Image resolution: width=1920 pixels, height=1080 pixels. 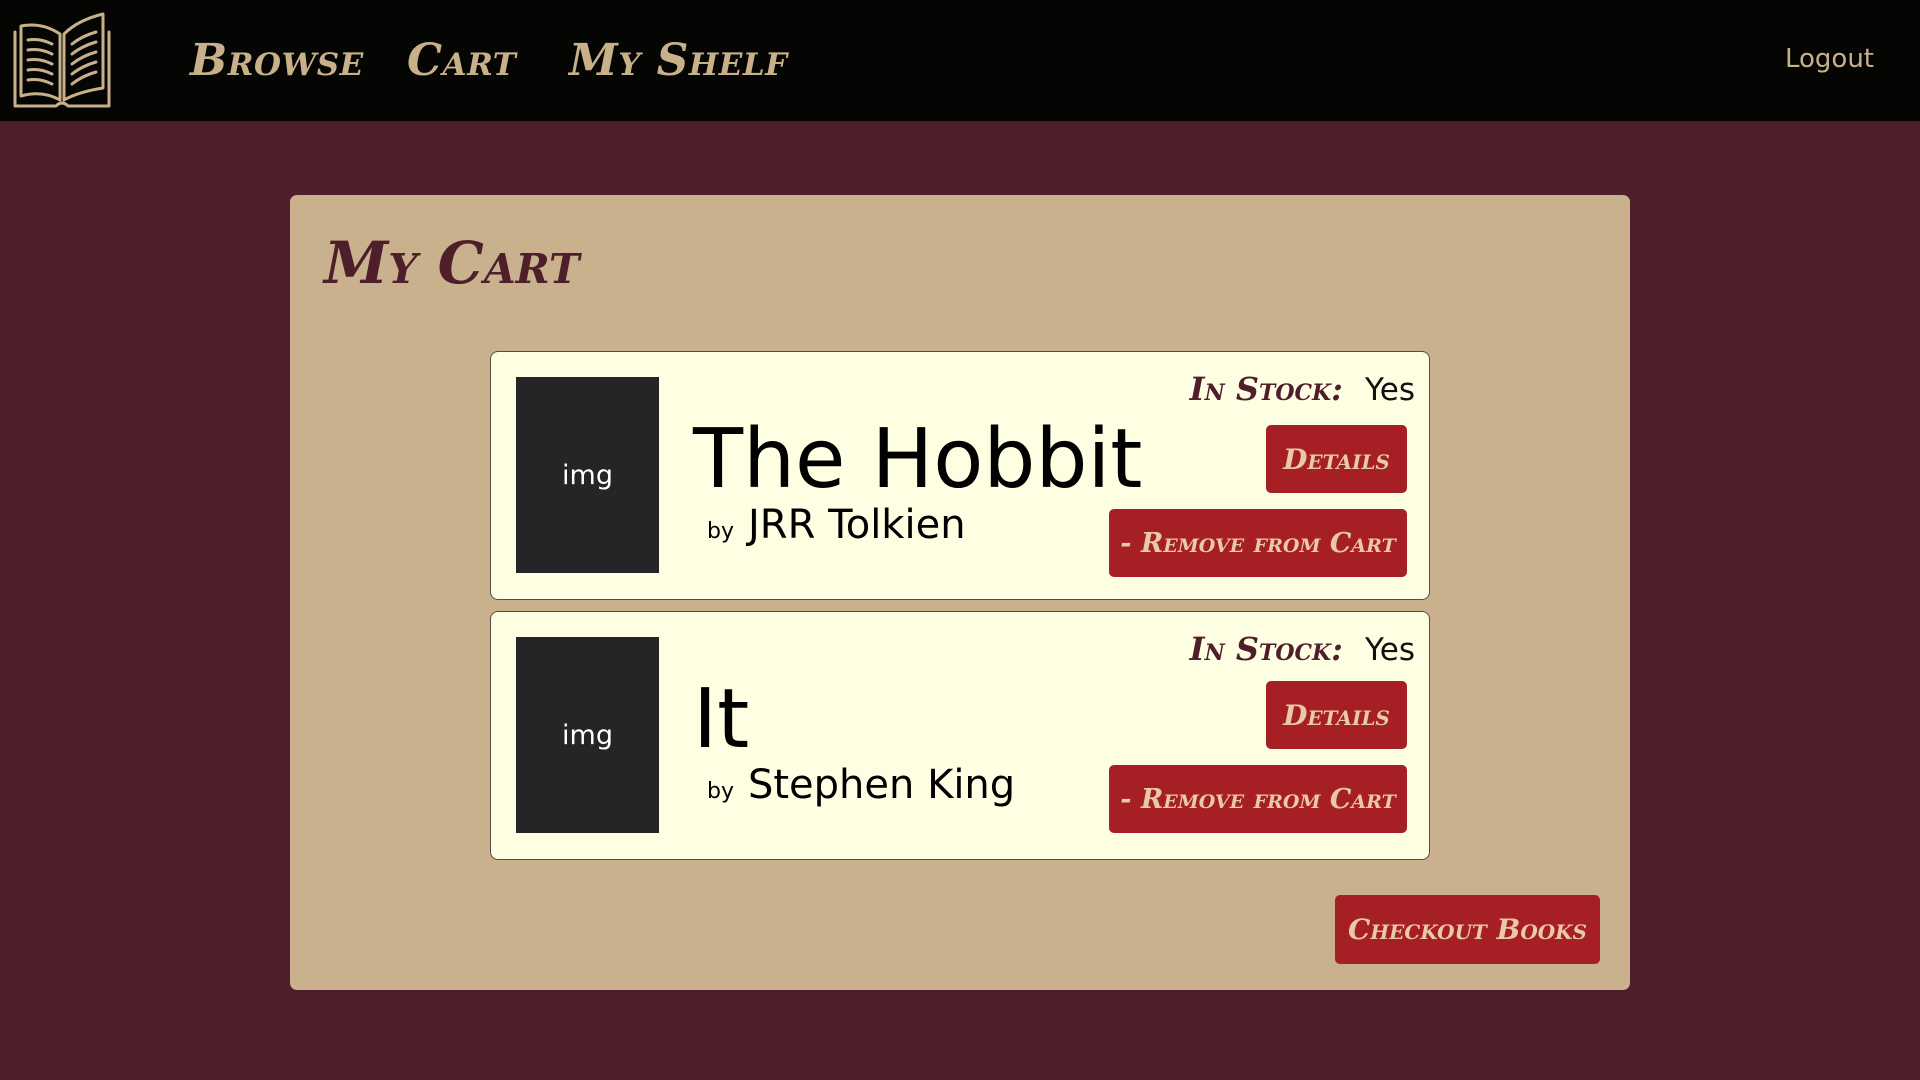 What do you see at coordinates (918, 459) in the screenshot?
I see `book-title: The Hobbit` at bounding box center [918, 459].